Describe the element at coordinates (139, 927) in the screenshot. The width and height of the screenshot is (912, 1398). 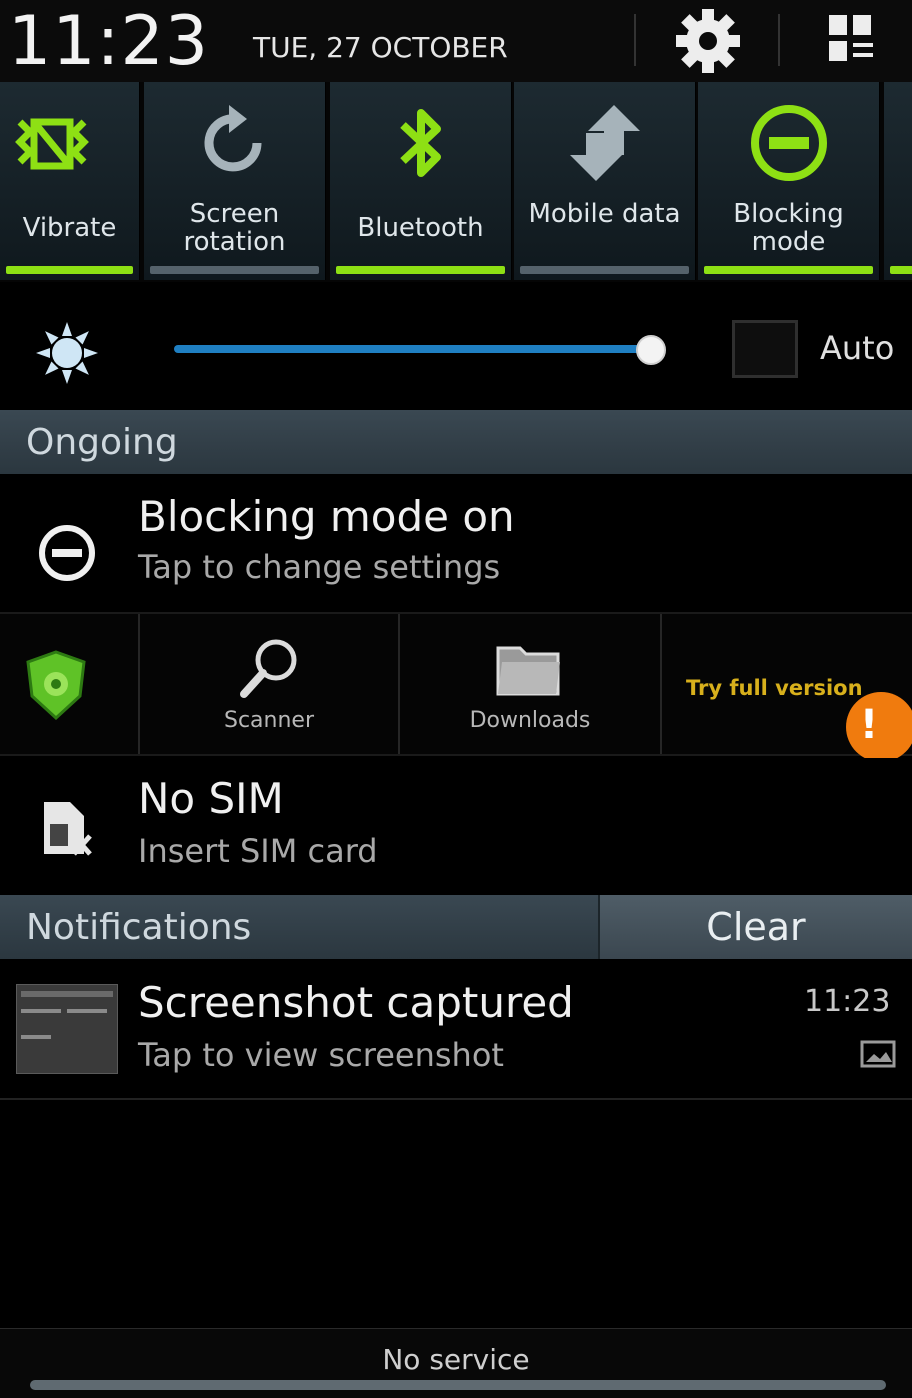
I see `section-title: Notifications` at that location.